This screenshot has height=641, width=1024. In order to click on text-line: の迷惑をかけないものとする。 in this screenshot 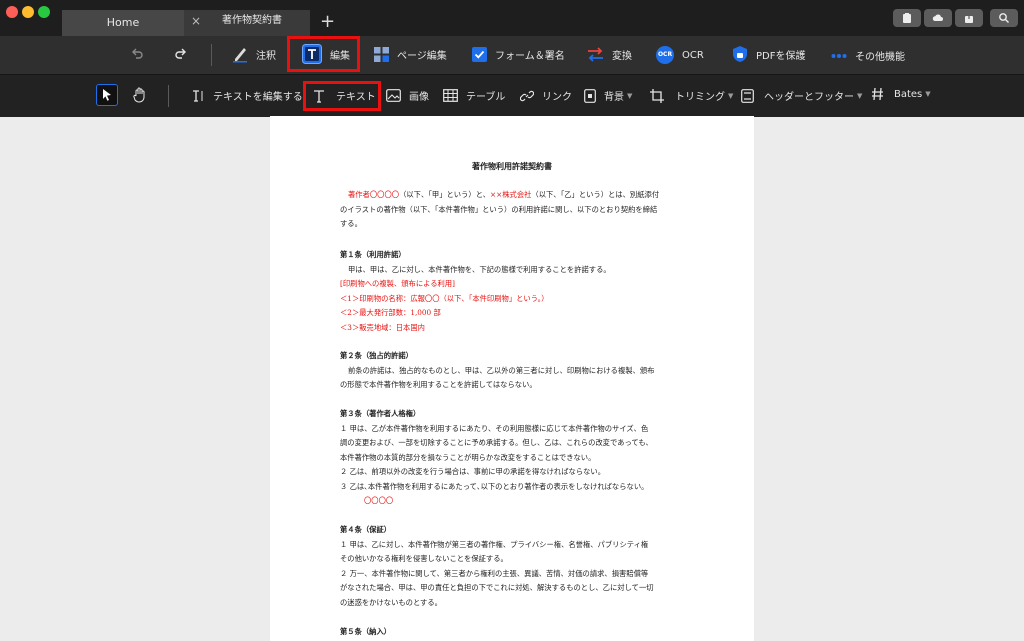, I will do `click(391, 602)`.